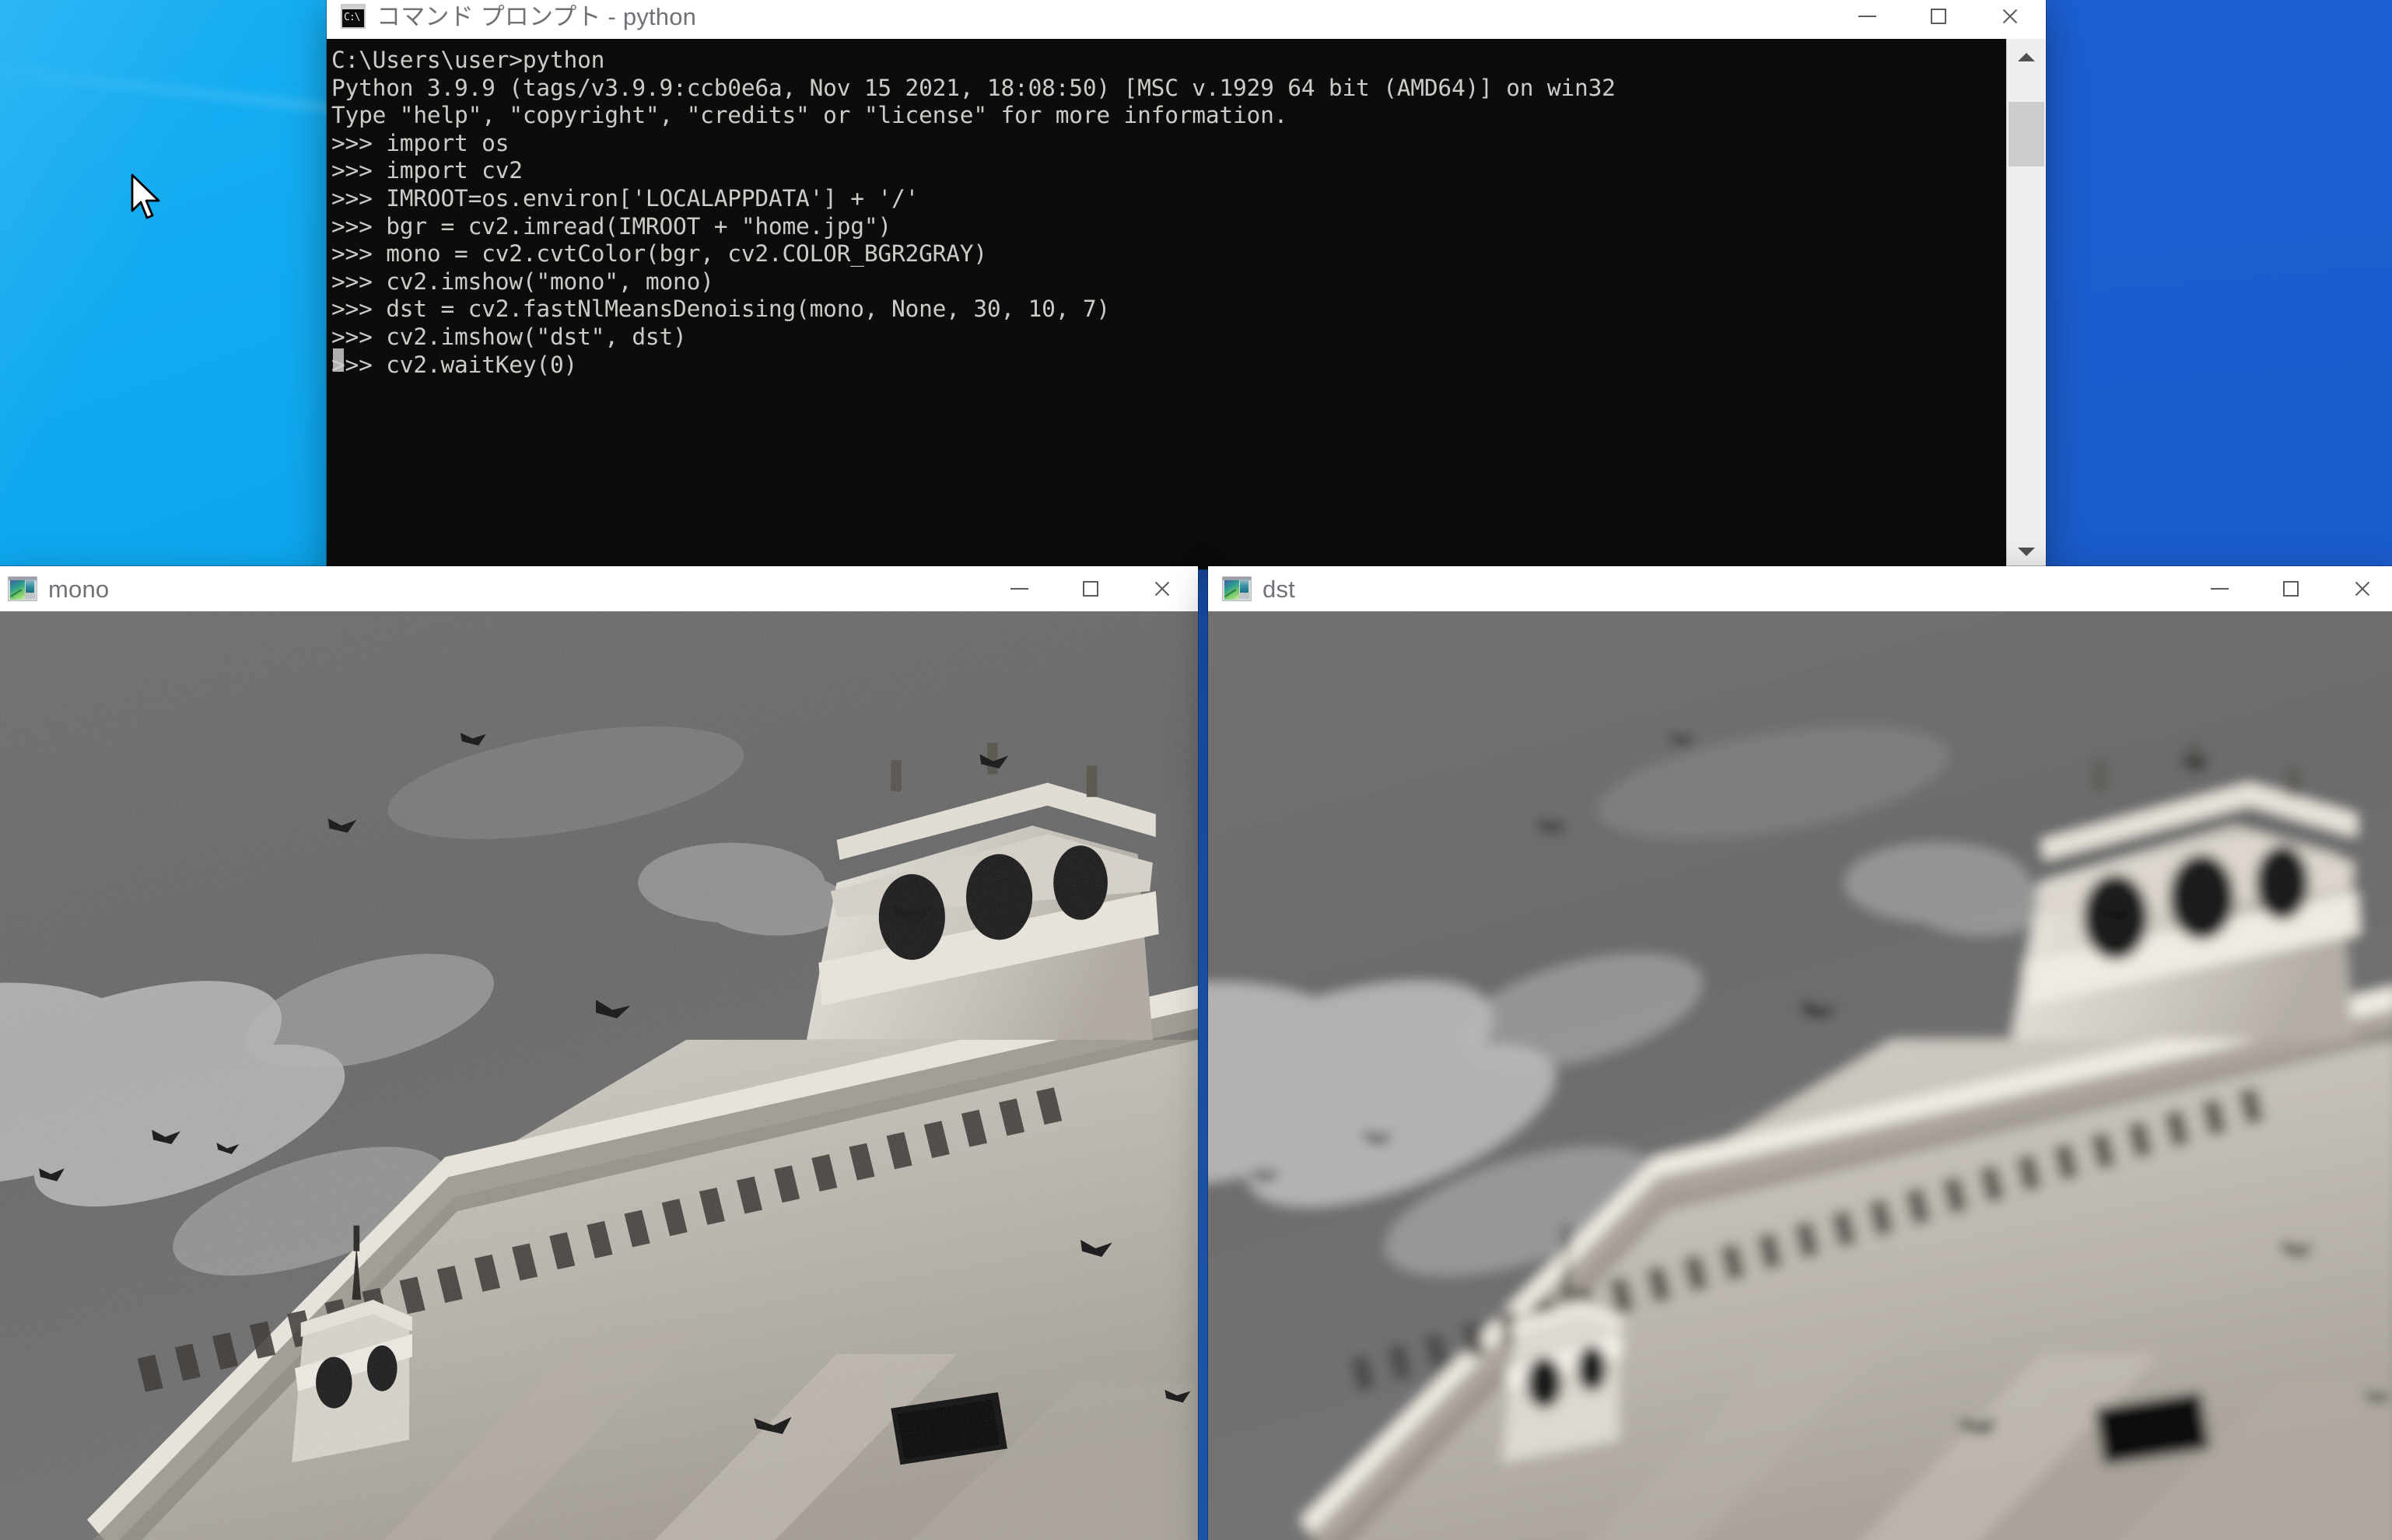  What do you see at coordinates (536, 16) in the screenshot?
I see `console-title-text: コマンド プロンプト - python` at bounding box center [536, 16].